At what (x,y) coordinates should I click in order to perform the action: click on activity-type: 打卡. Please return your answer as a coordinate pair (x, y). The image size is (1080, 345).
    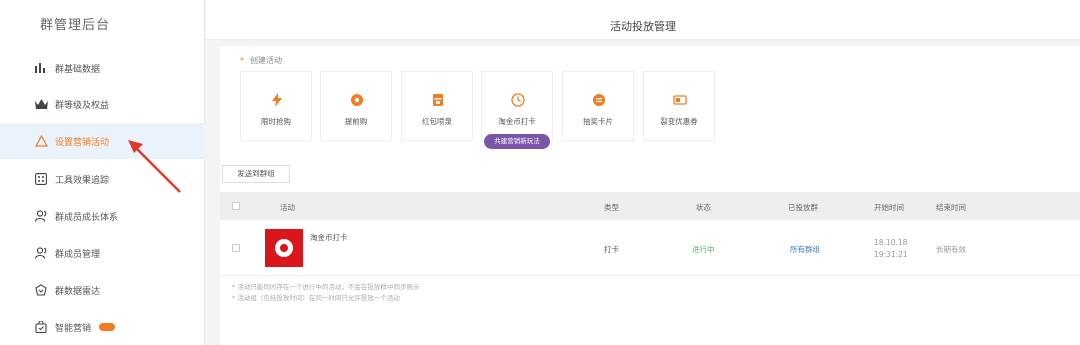
    Looking at the image, I should click on (611, 249).